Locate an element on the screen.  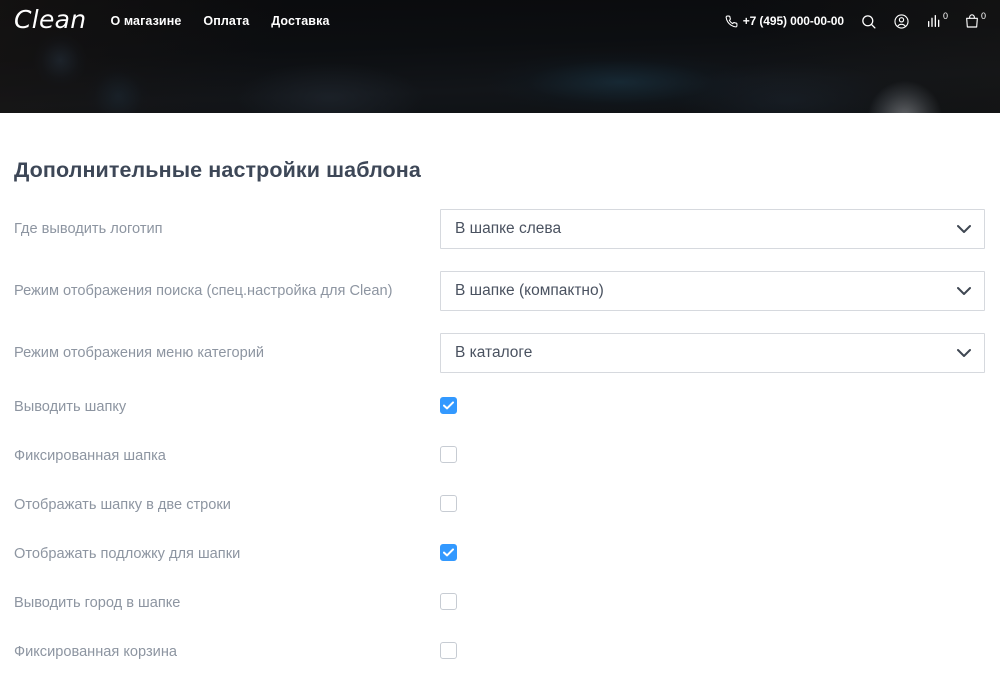
checkbox-show-city is located at coordinates (448, 601).